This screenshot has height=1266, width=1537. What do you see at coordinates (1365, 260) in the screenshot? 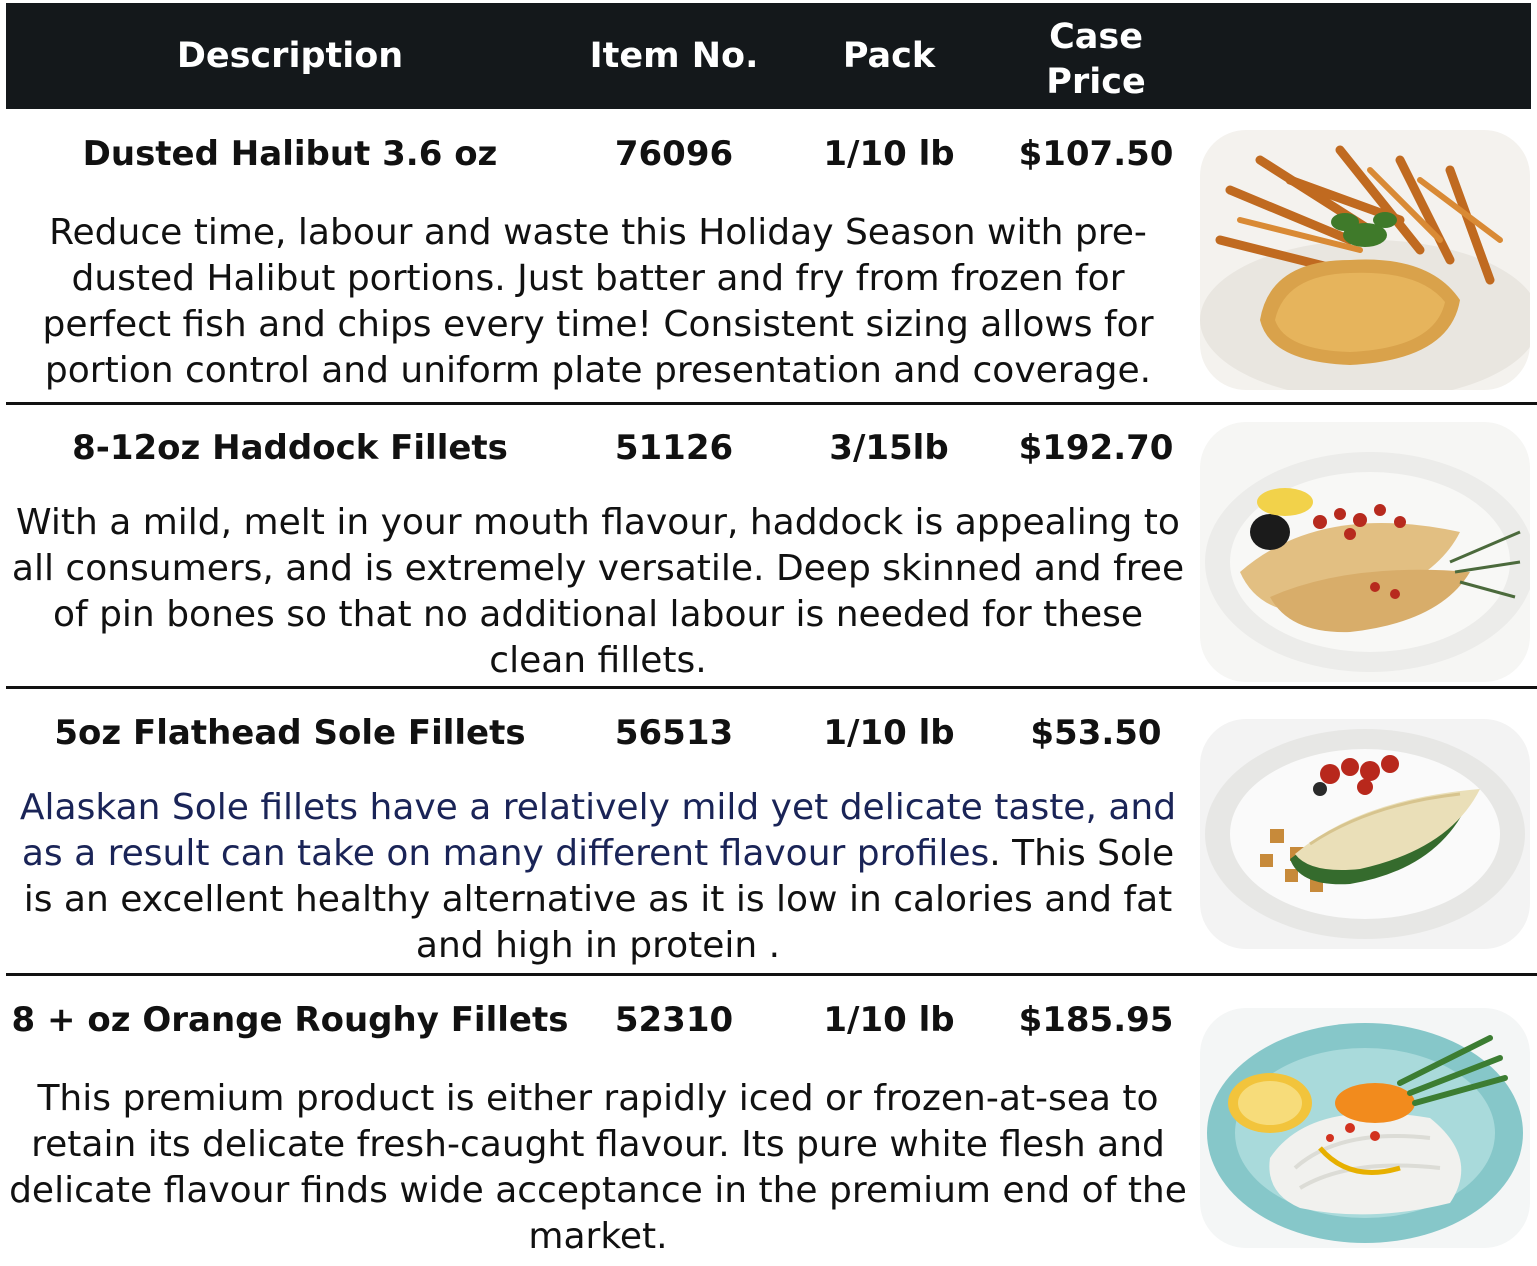
I see `fish-and-chips-photo` at bounding box center [1365, 260].